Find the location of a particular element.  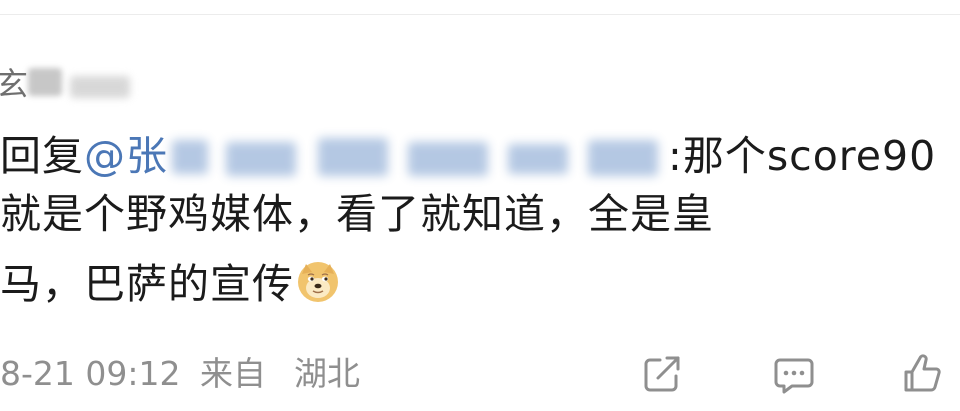

reply-prefix: 回复 is located at coordinates (42, 156).